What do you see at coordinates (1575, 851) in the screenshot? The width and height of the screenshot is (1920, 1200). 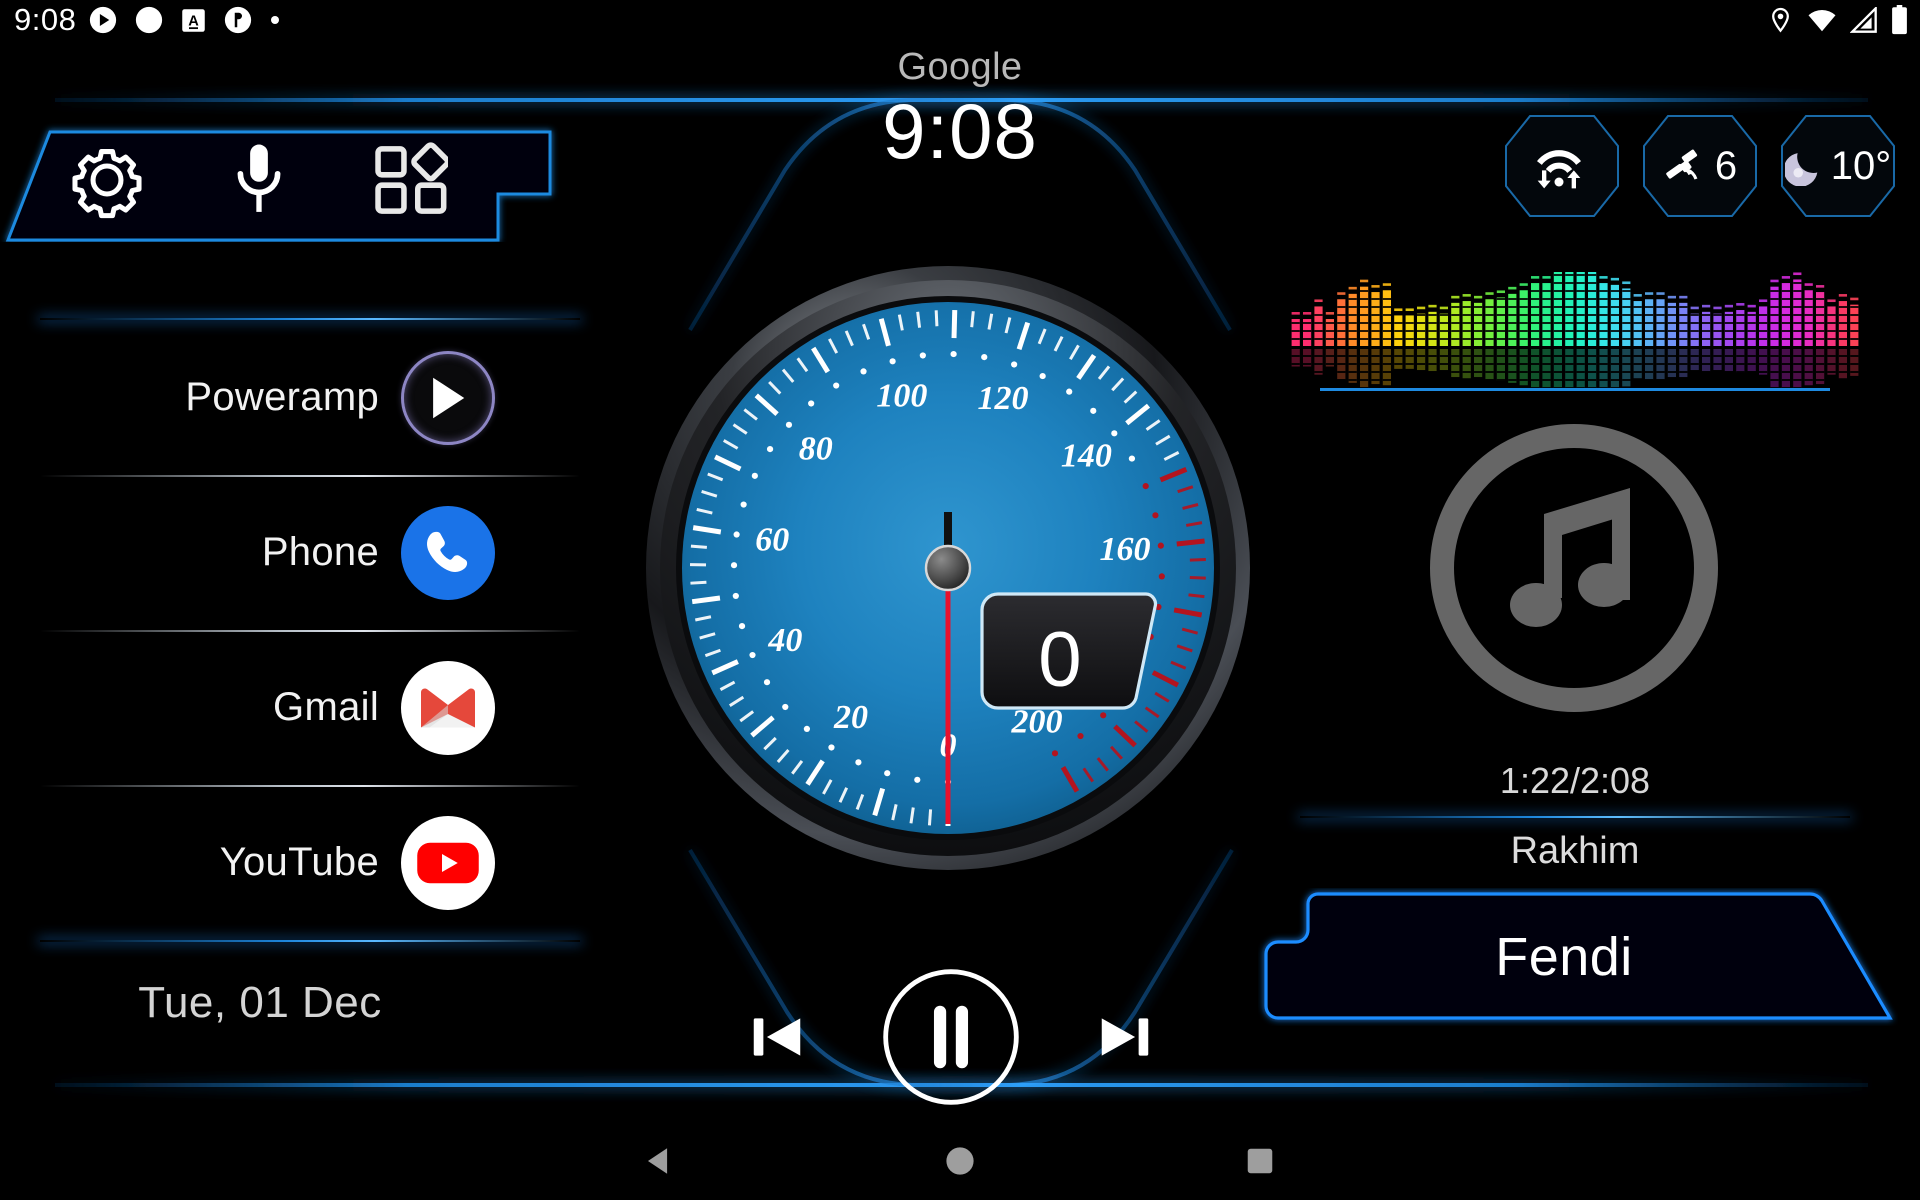 I see `track-artist: Rakhim` at bounding box center [1575, 851].